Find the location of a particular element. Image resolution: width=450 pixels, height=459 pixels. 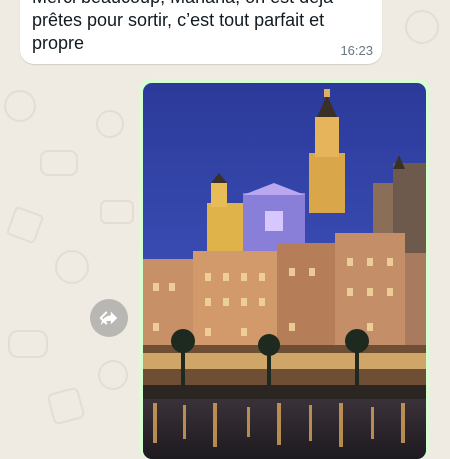

forward-button is located at coordinates (109, 318).